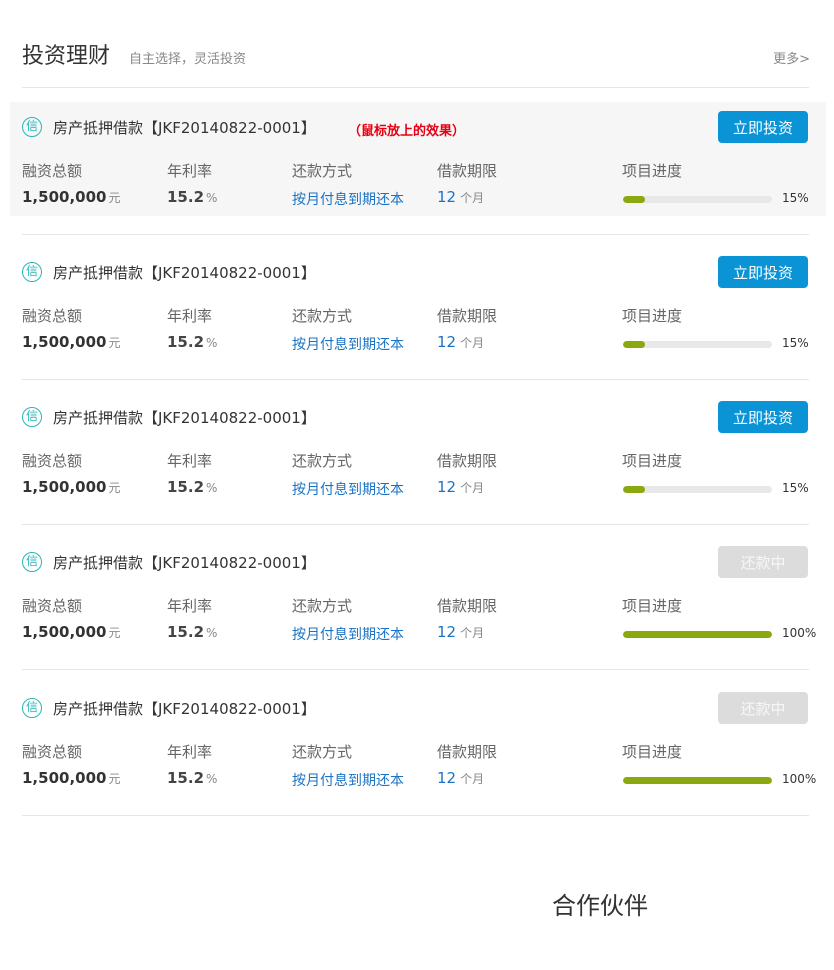 This screenshot has height=970, width=834. I want to click on partners-title: 合作伙伴, so click(600, 906).